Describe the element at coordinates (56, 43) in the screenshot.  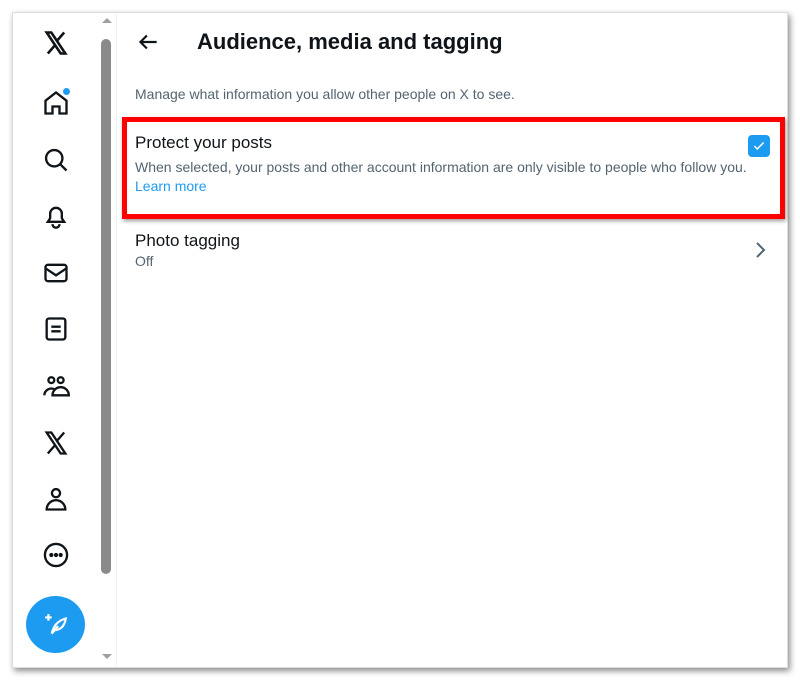
I see `x-logo-icon` at that location.